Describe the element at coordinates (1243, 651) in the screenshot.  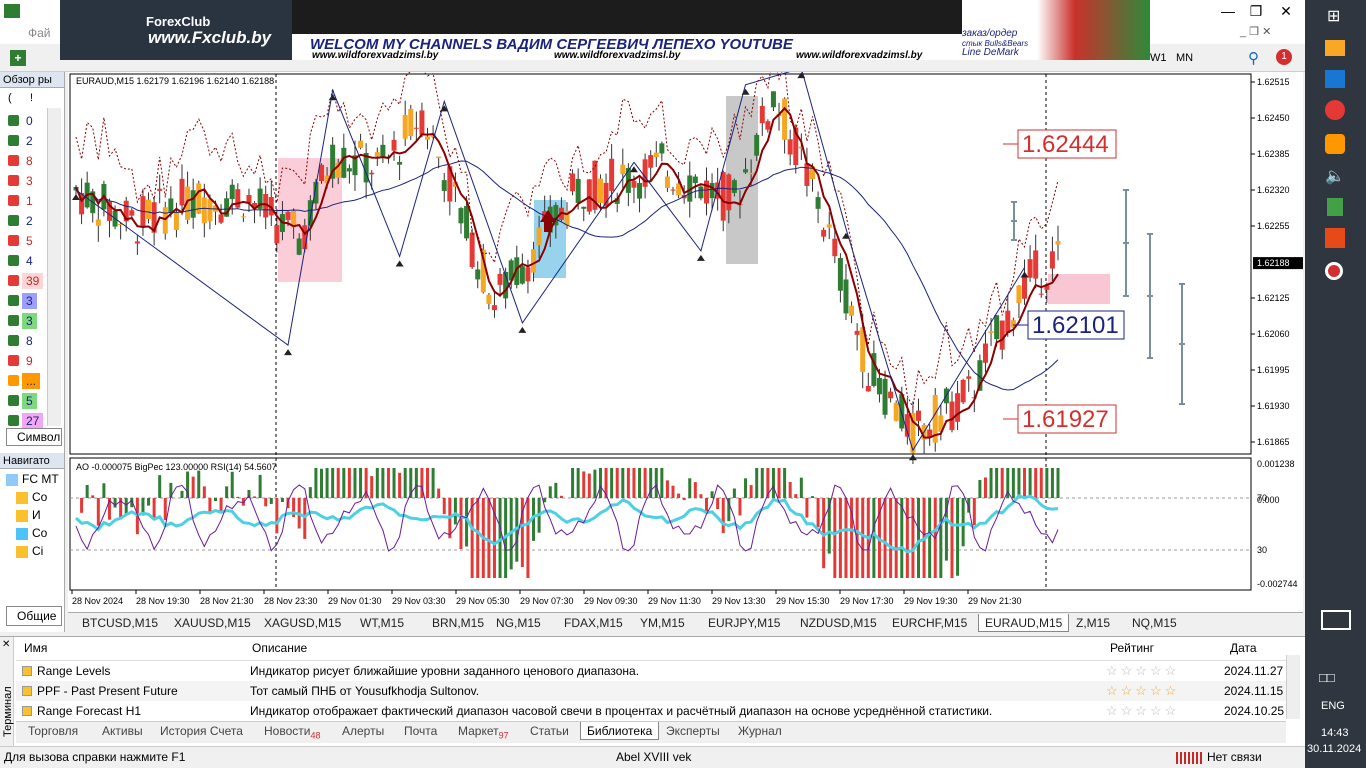
I see `col-date: Дата` at that location.